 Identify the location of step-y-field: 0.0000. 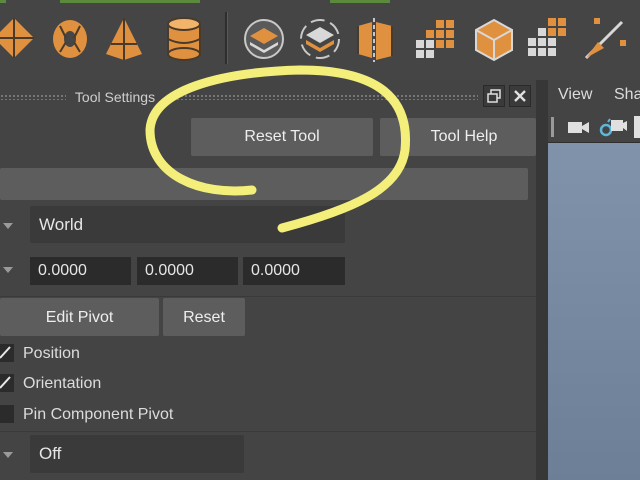
(187, 271).